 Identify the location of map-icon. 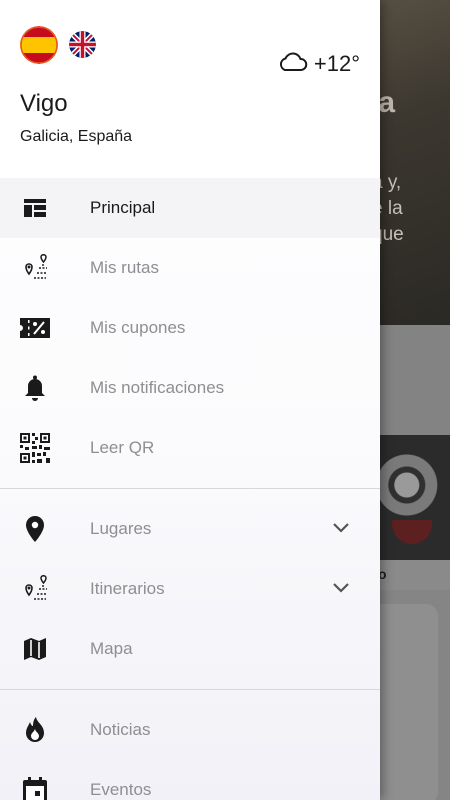
(35, 649).